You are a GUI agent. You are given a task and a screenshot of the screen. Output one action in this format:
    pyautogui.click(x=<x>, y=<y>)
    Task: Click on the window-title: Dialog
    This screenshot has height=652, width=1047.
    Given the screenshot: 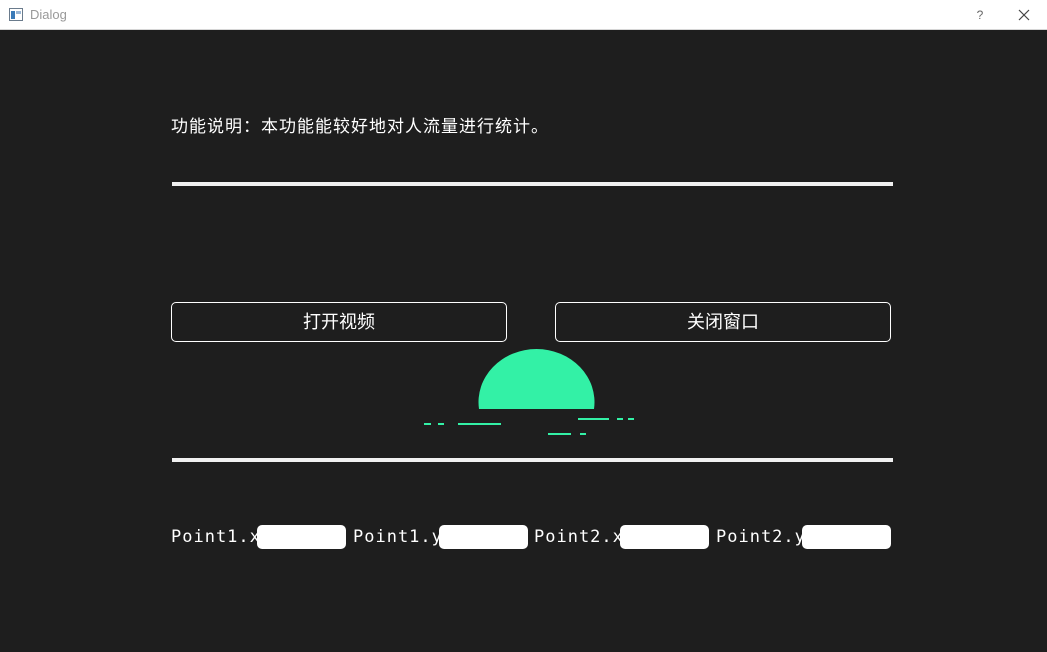 What is the action you would take?
    pyautogui.click(x=48, y=14)
    